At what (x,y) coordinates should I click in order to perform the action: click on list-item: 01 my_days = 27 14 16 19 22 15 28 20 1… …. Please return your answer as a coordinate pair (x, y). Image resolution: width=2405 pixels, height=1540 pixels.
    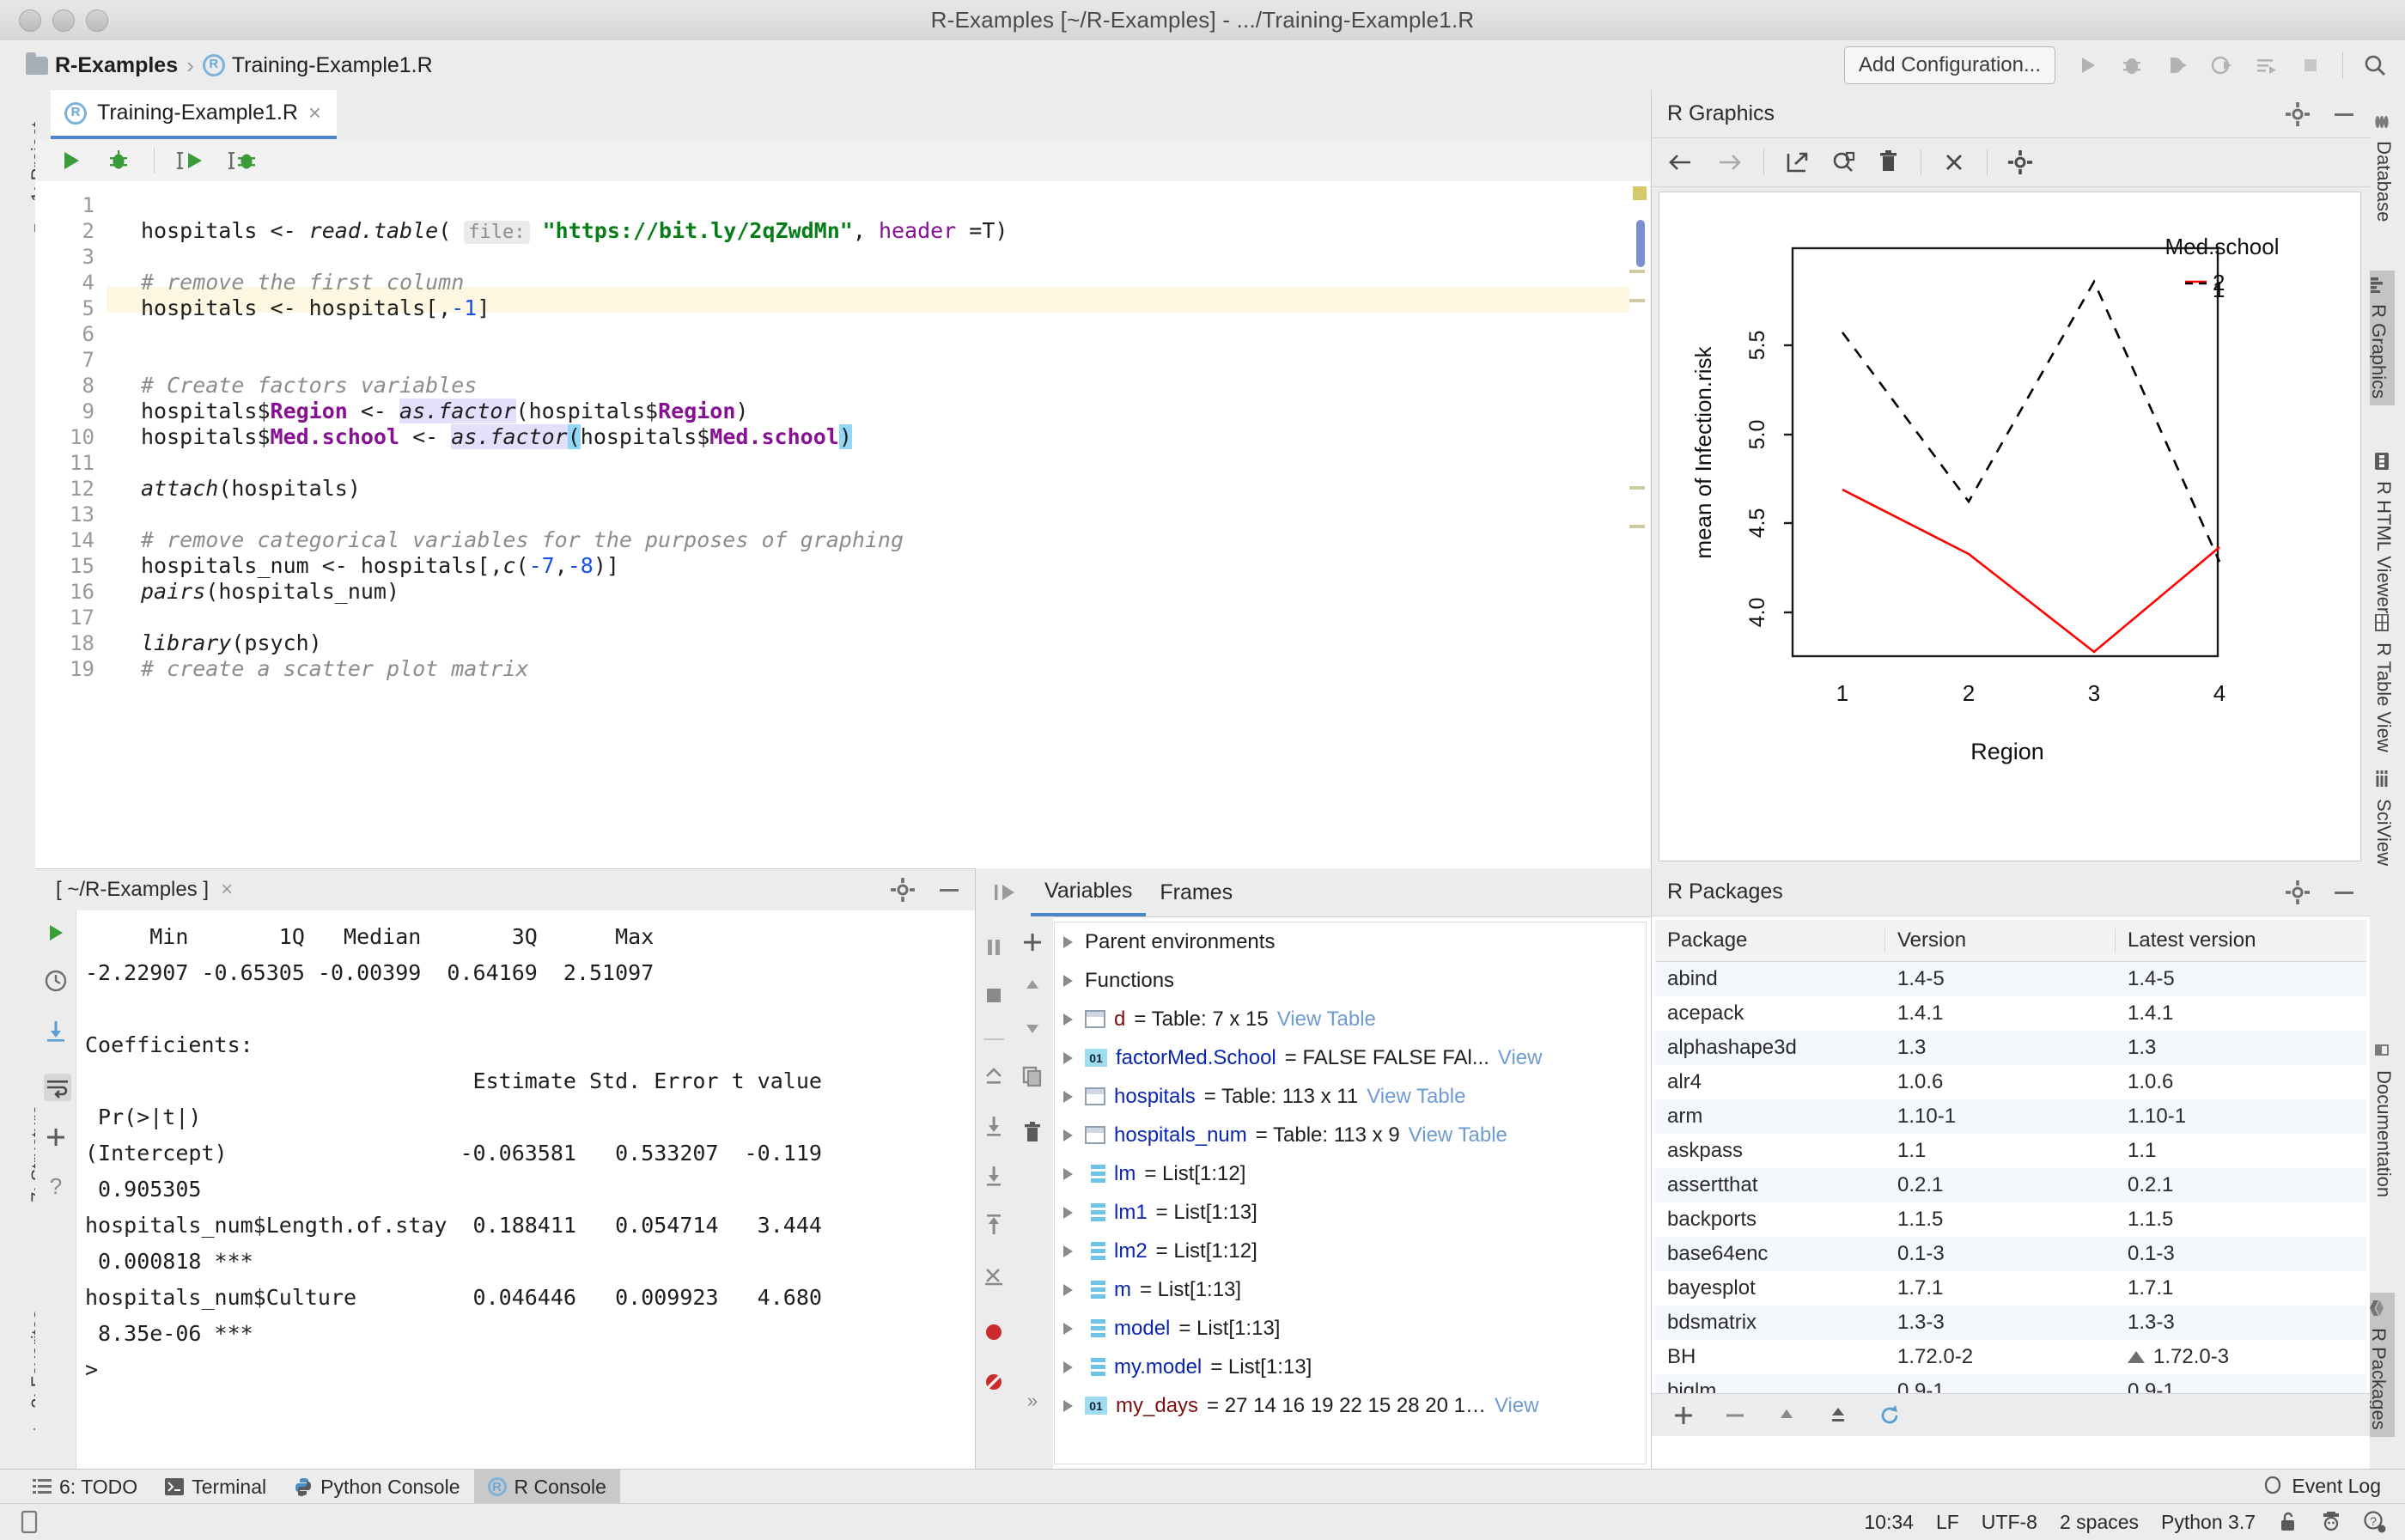
    Looking at the image, I should click on (1350, 1405).